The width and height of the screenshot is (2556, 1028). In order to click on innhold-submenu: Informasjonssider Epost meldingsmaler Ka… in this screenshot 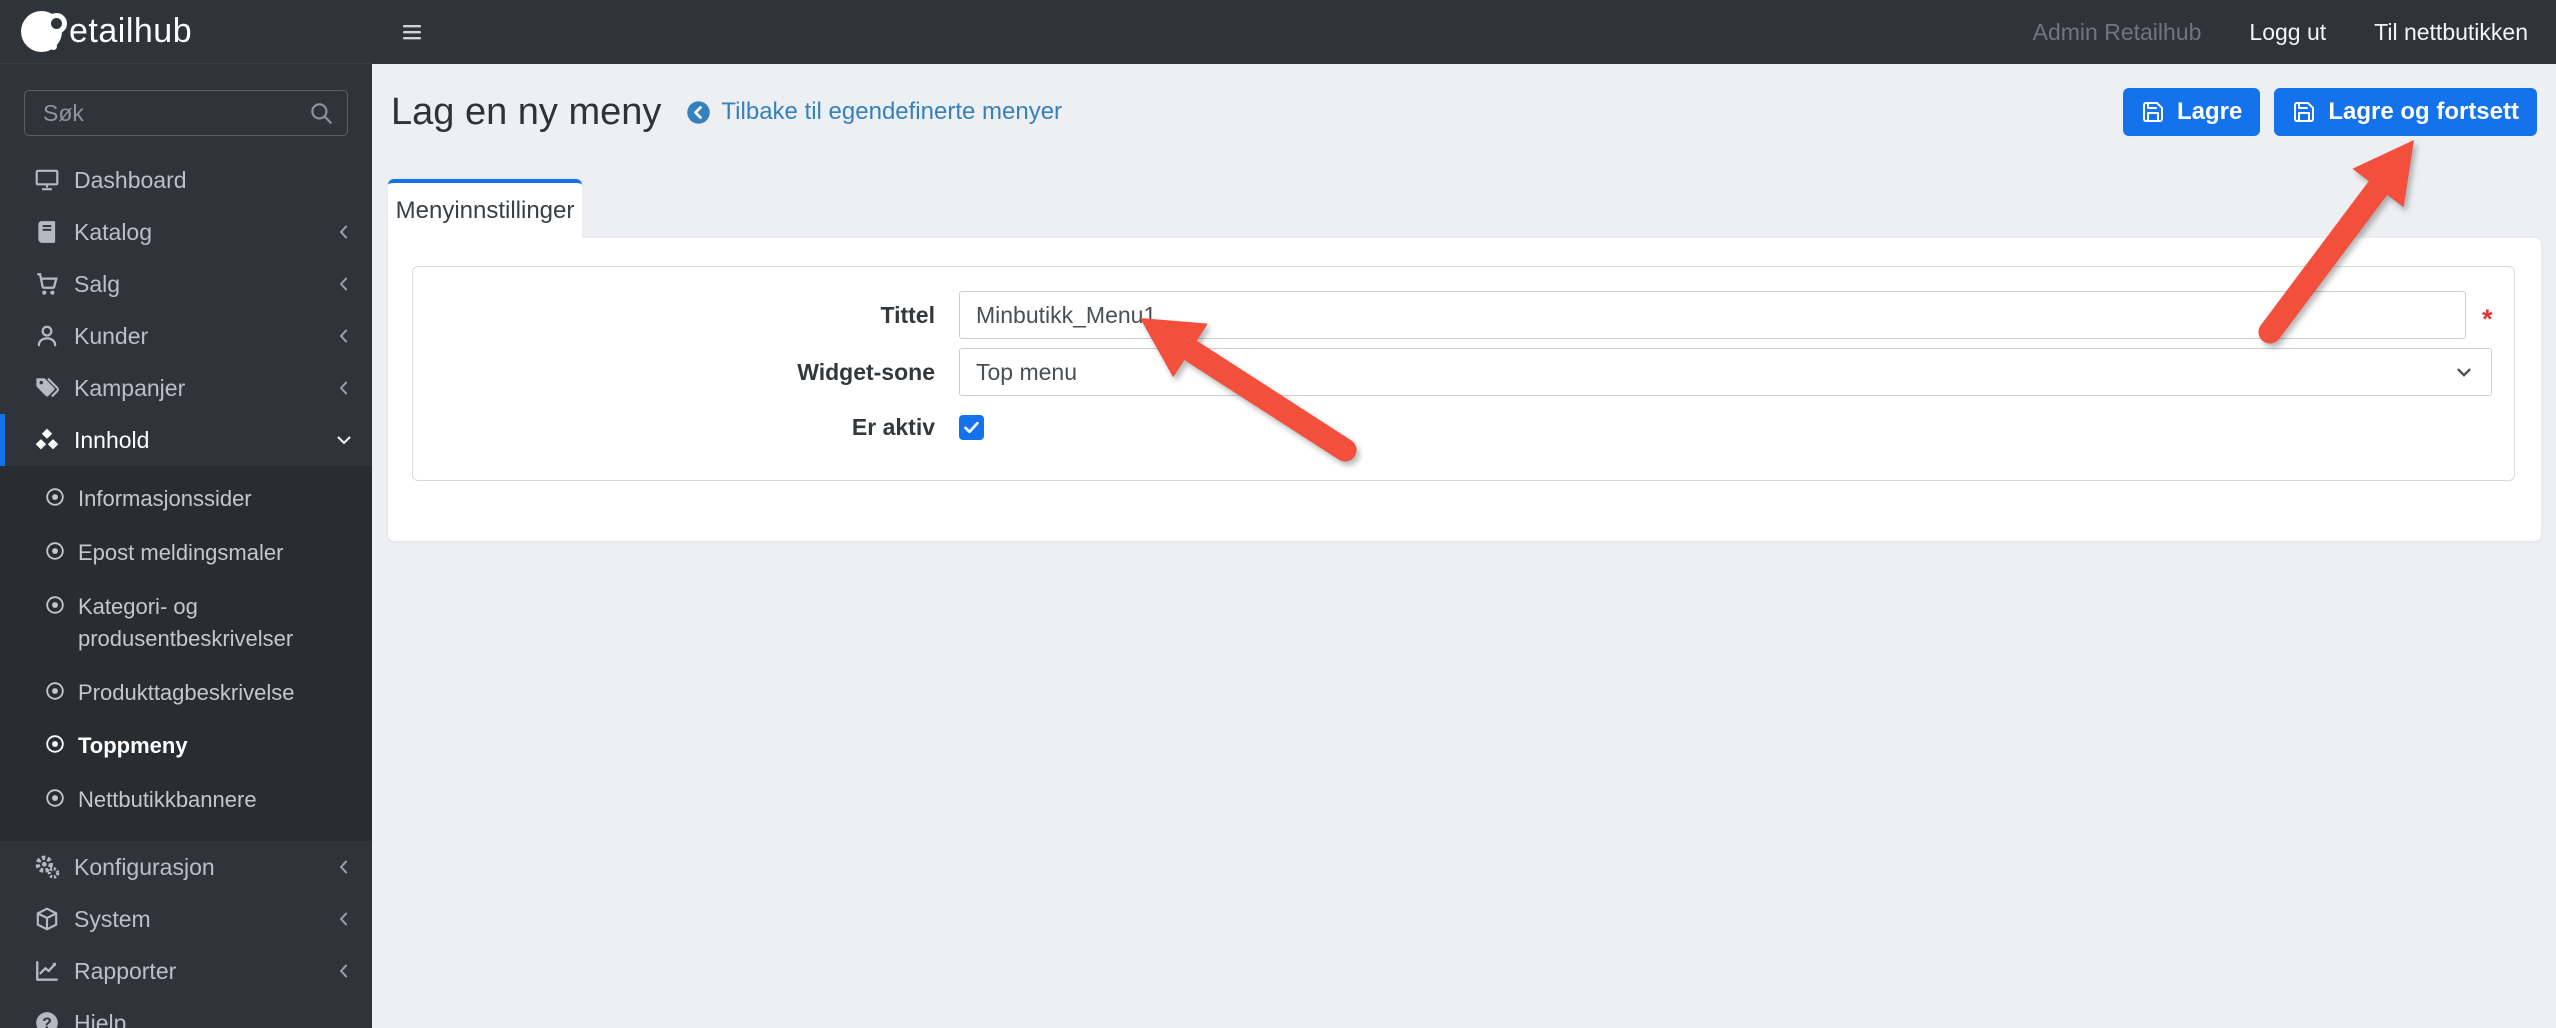, I will do `click(186, 654)`.